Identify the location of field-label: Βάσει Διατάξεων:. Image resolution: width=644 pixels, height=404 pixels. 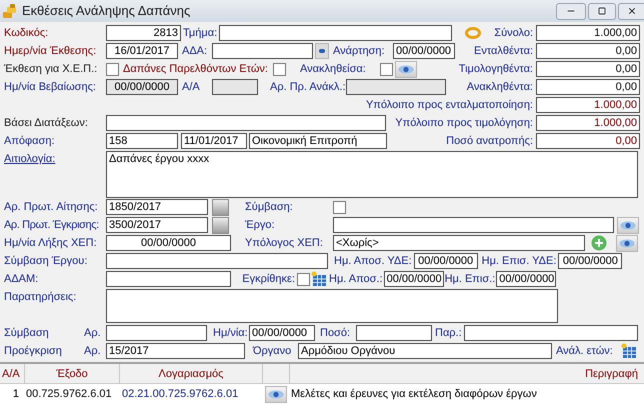
(46, 123).